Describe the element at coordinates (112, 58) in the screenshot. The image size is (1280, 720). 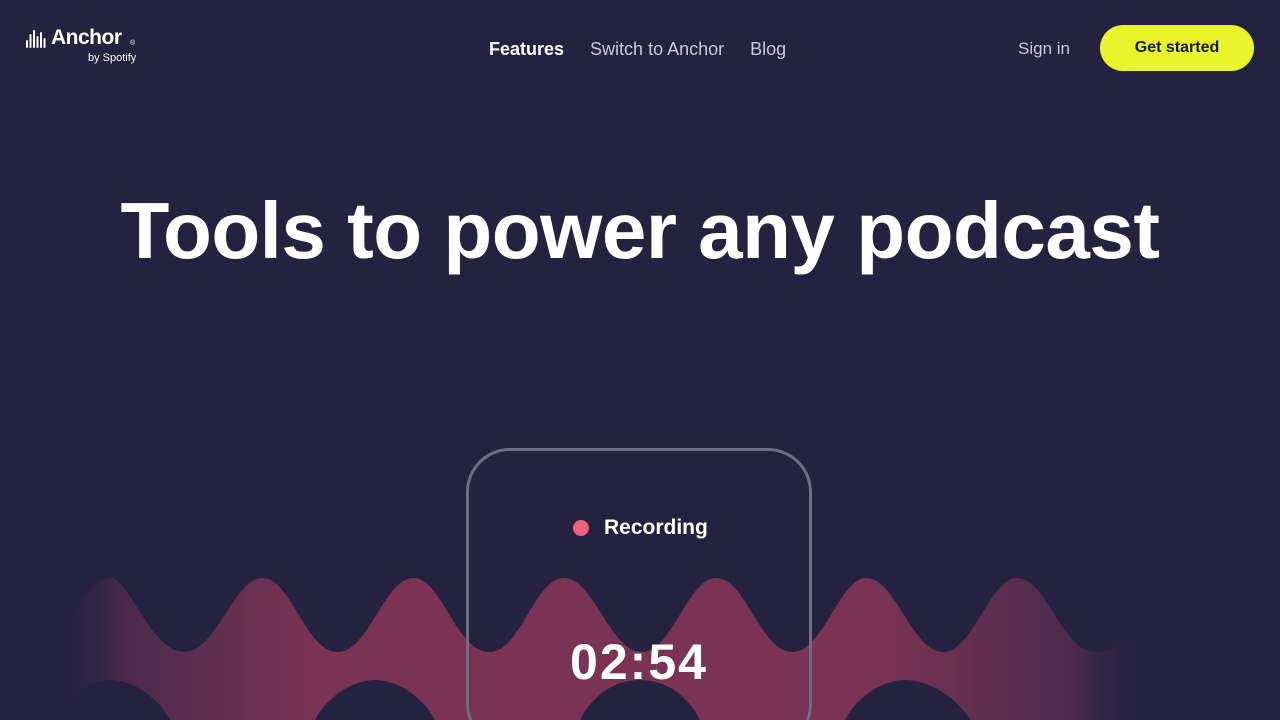
I see `brand-tagline: by Spotify` at that location.